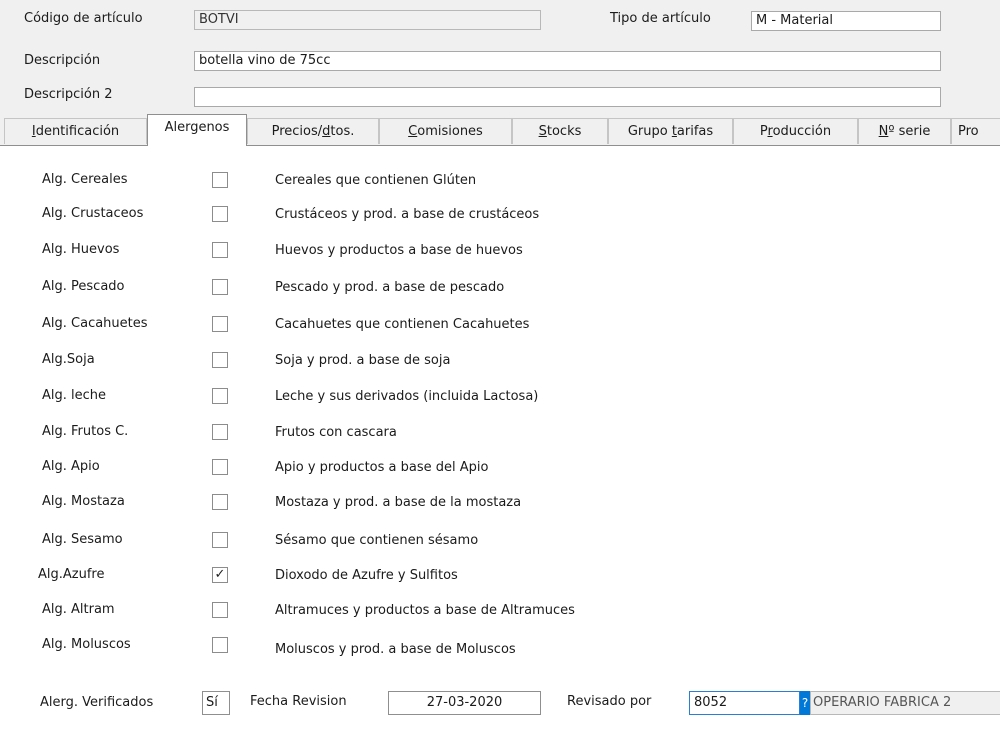 The image size is (1000, 743). What do you see at coordinates (313, 131) in the screenshot?
I see `tab-precios: Precios/dtos.` at bounding box center [313, 131].